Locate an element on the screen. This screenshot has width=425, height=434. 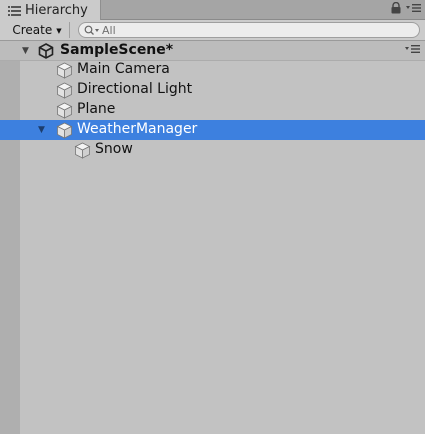
create-button: Create ▼ is located at coordinates (37, 30).